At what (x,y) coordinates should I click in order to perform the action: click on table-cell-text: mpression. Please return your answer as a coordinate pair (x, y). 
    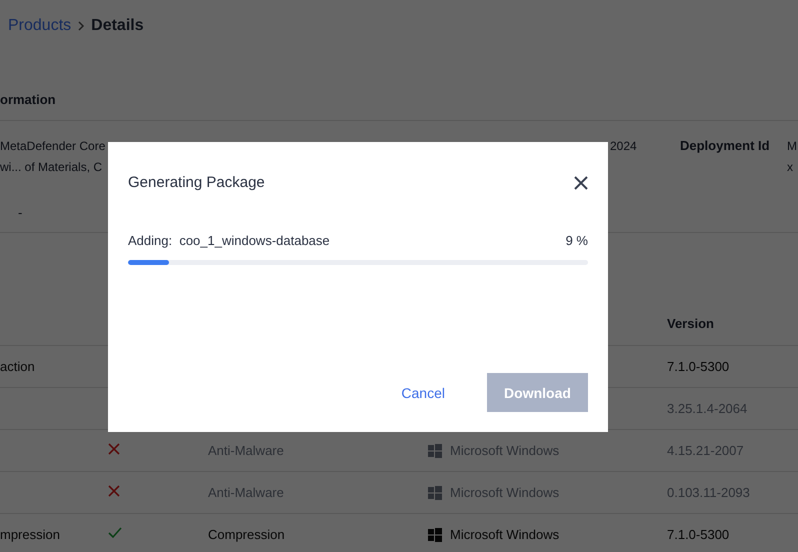
    Looking at the image, I should click on (30, 534).